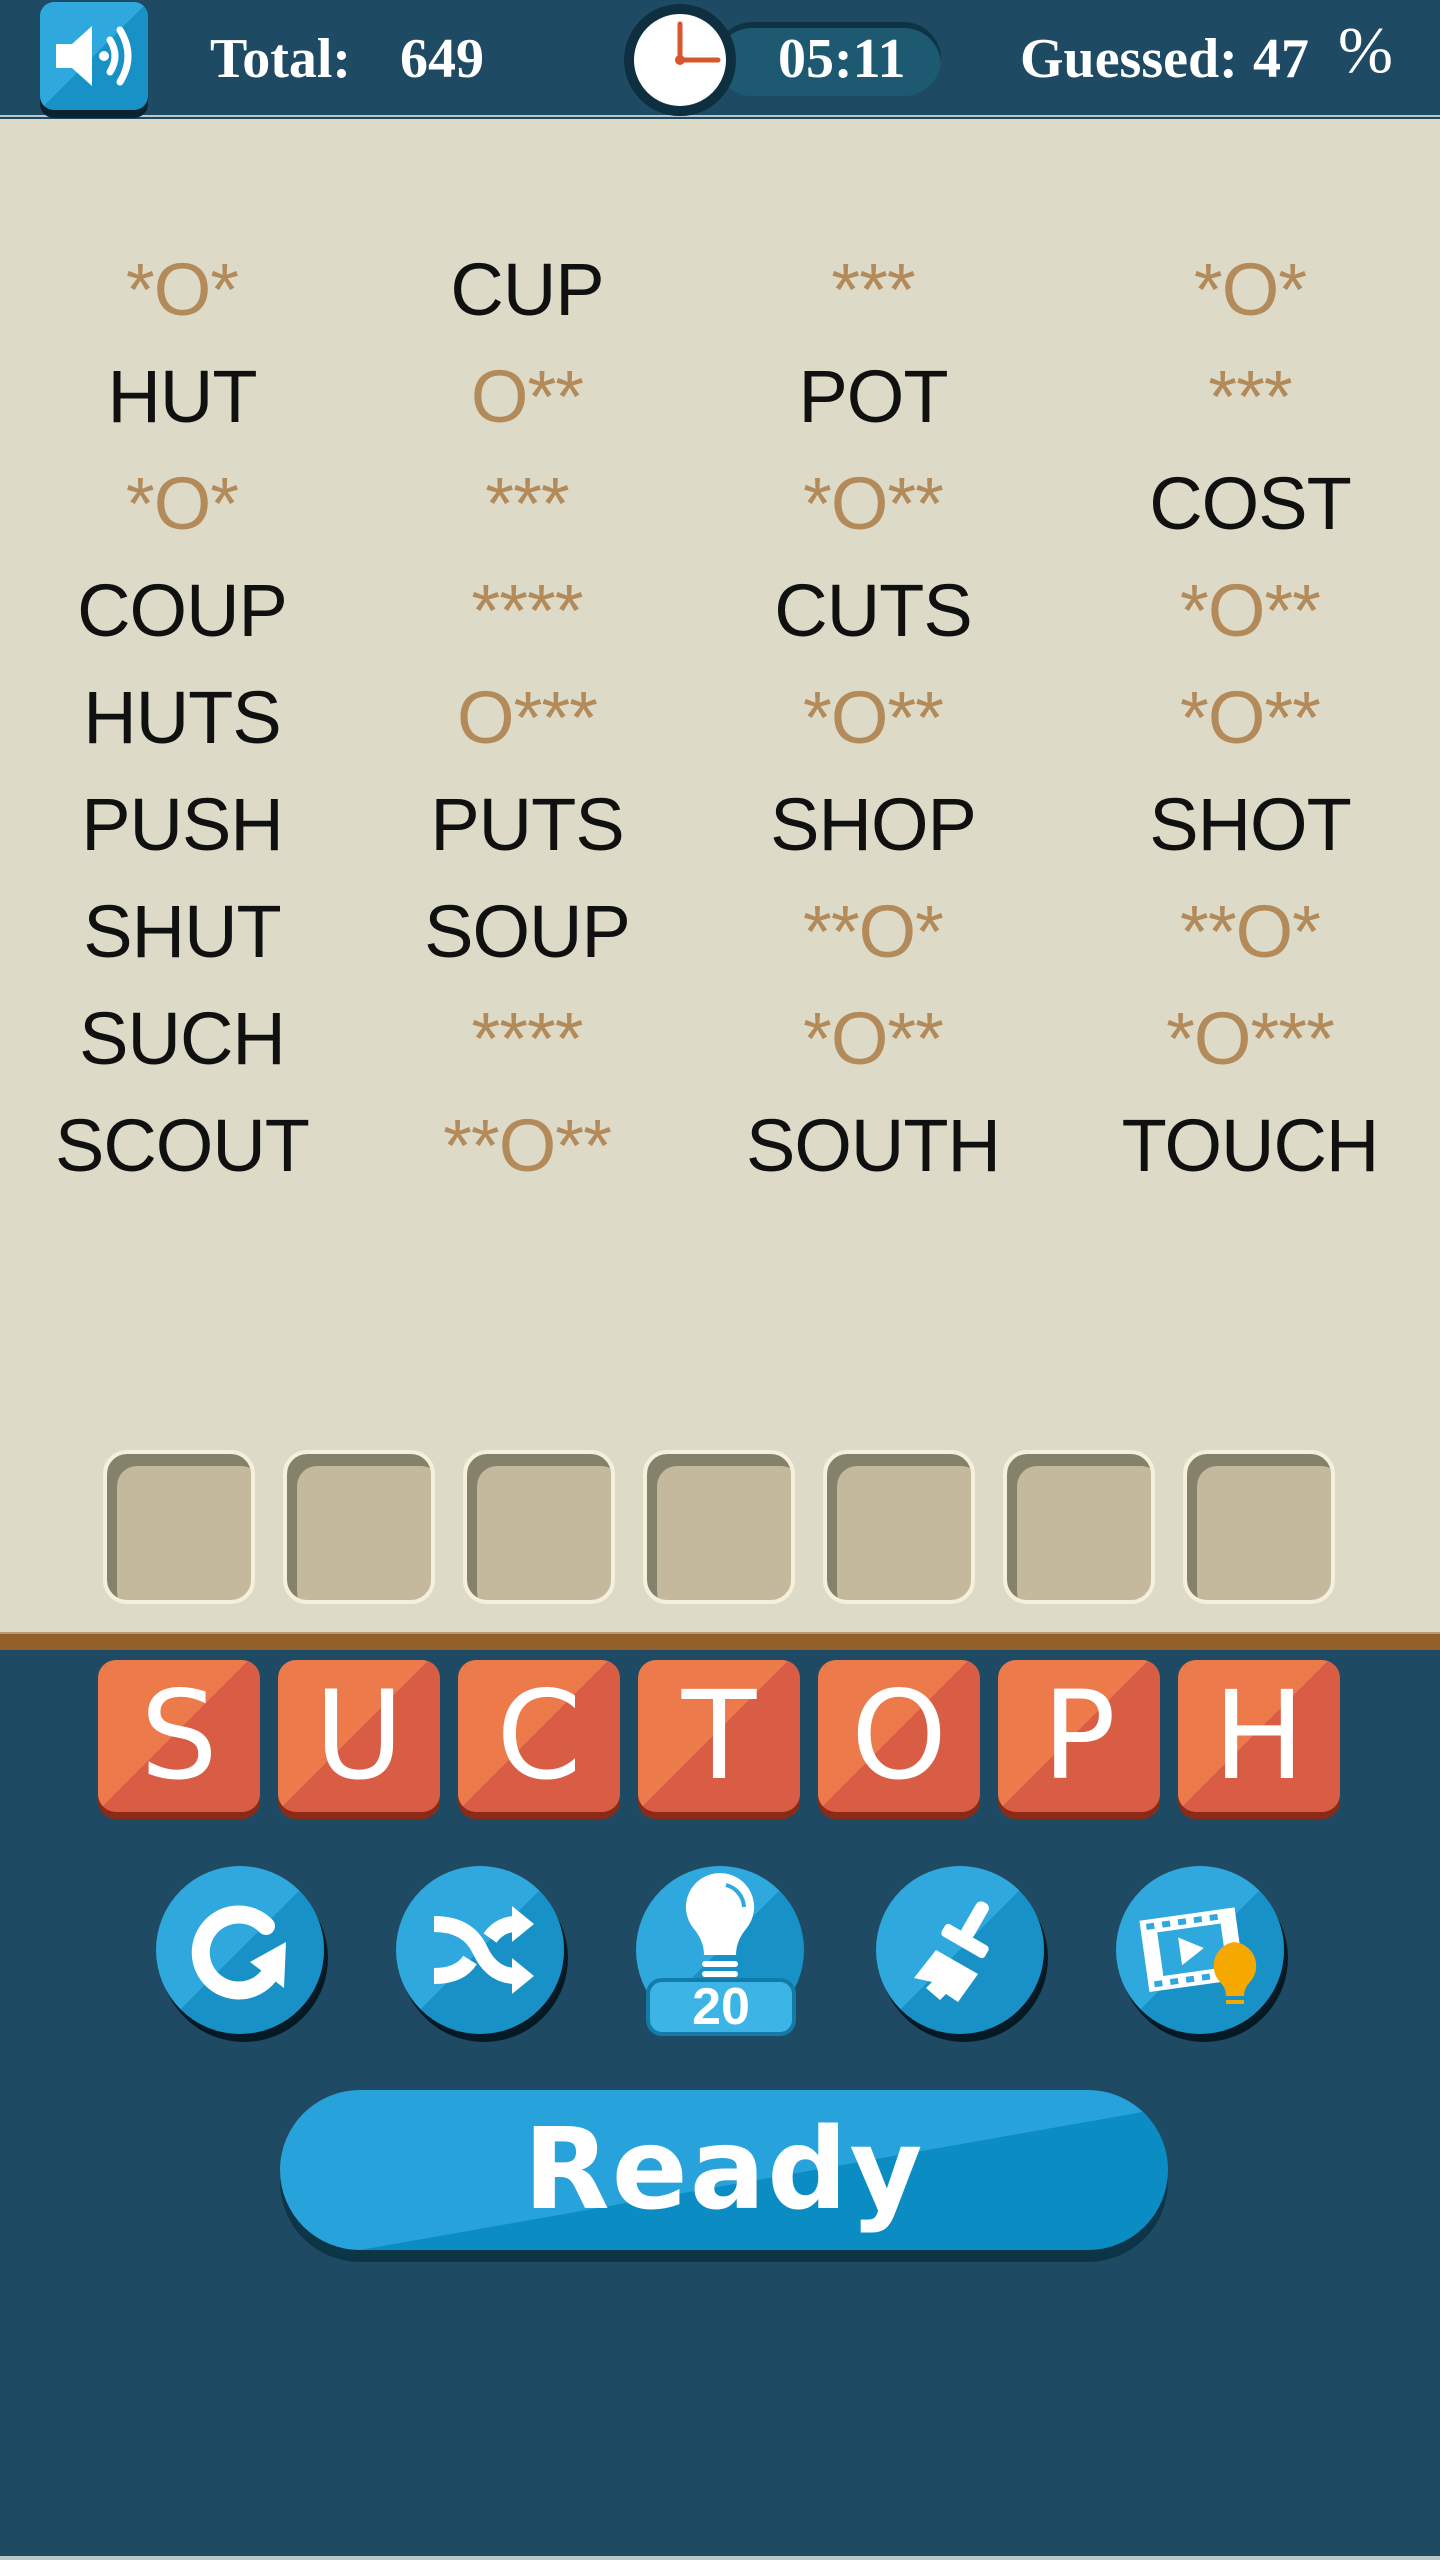 This screenshot has width=1440, height=2560. I want to click on hidden-word: O***, so click(527, 717).